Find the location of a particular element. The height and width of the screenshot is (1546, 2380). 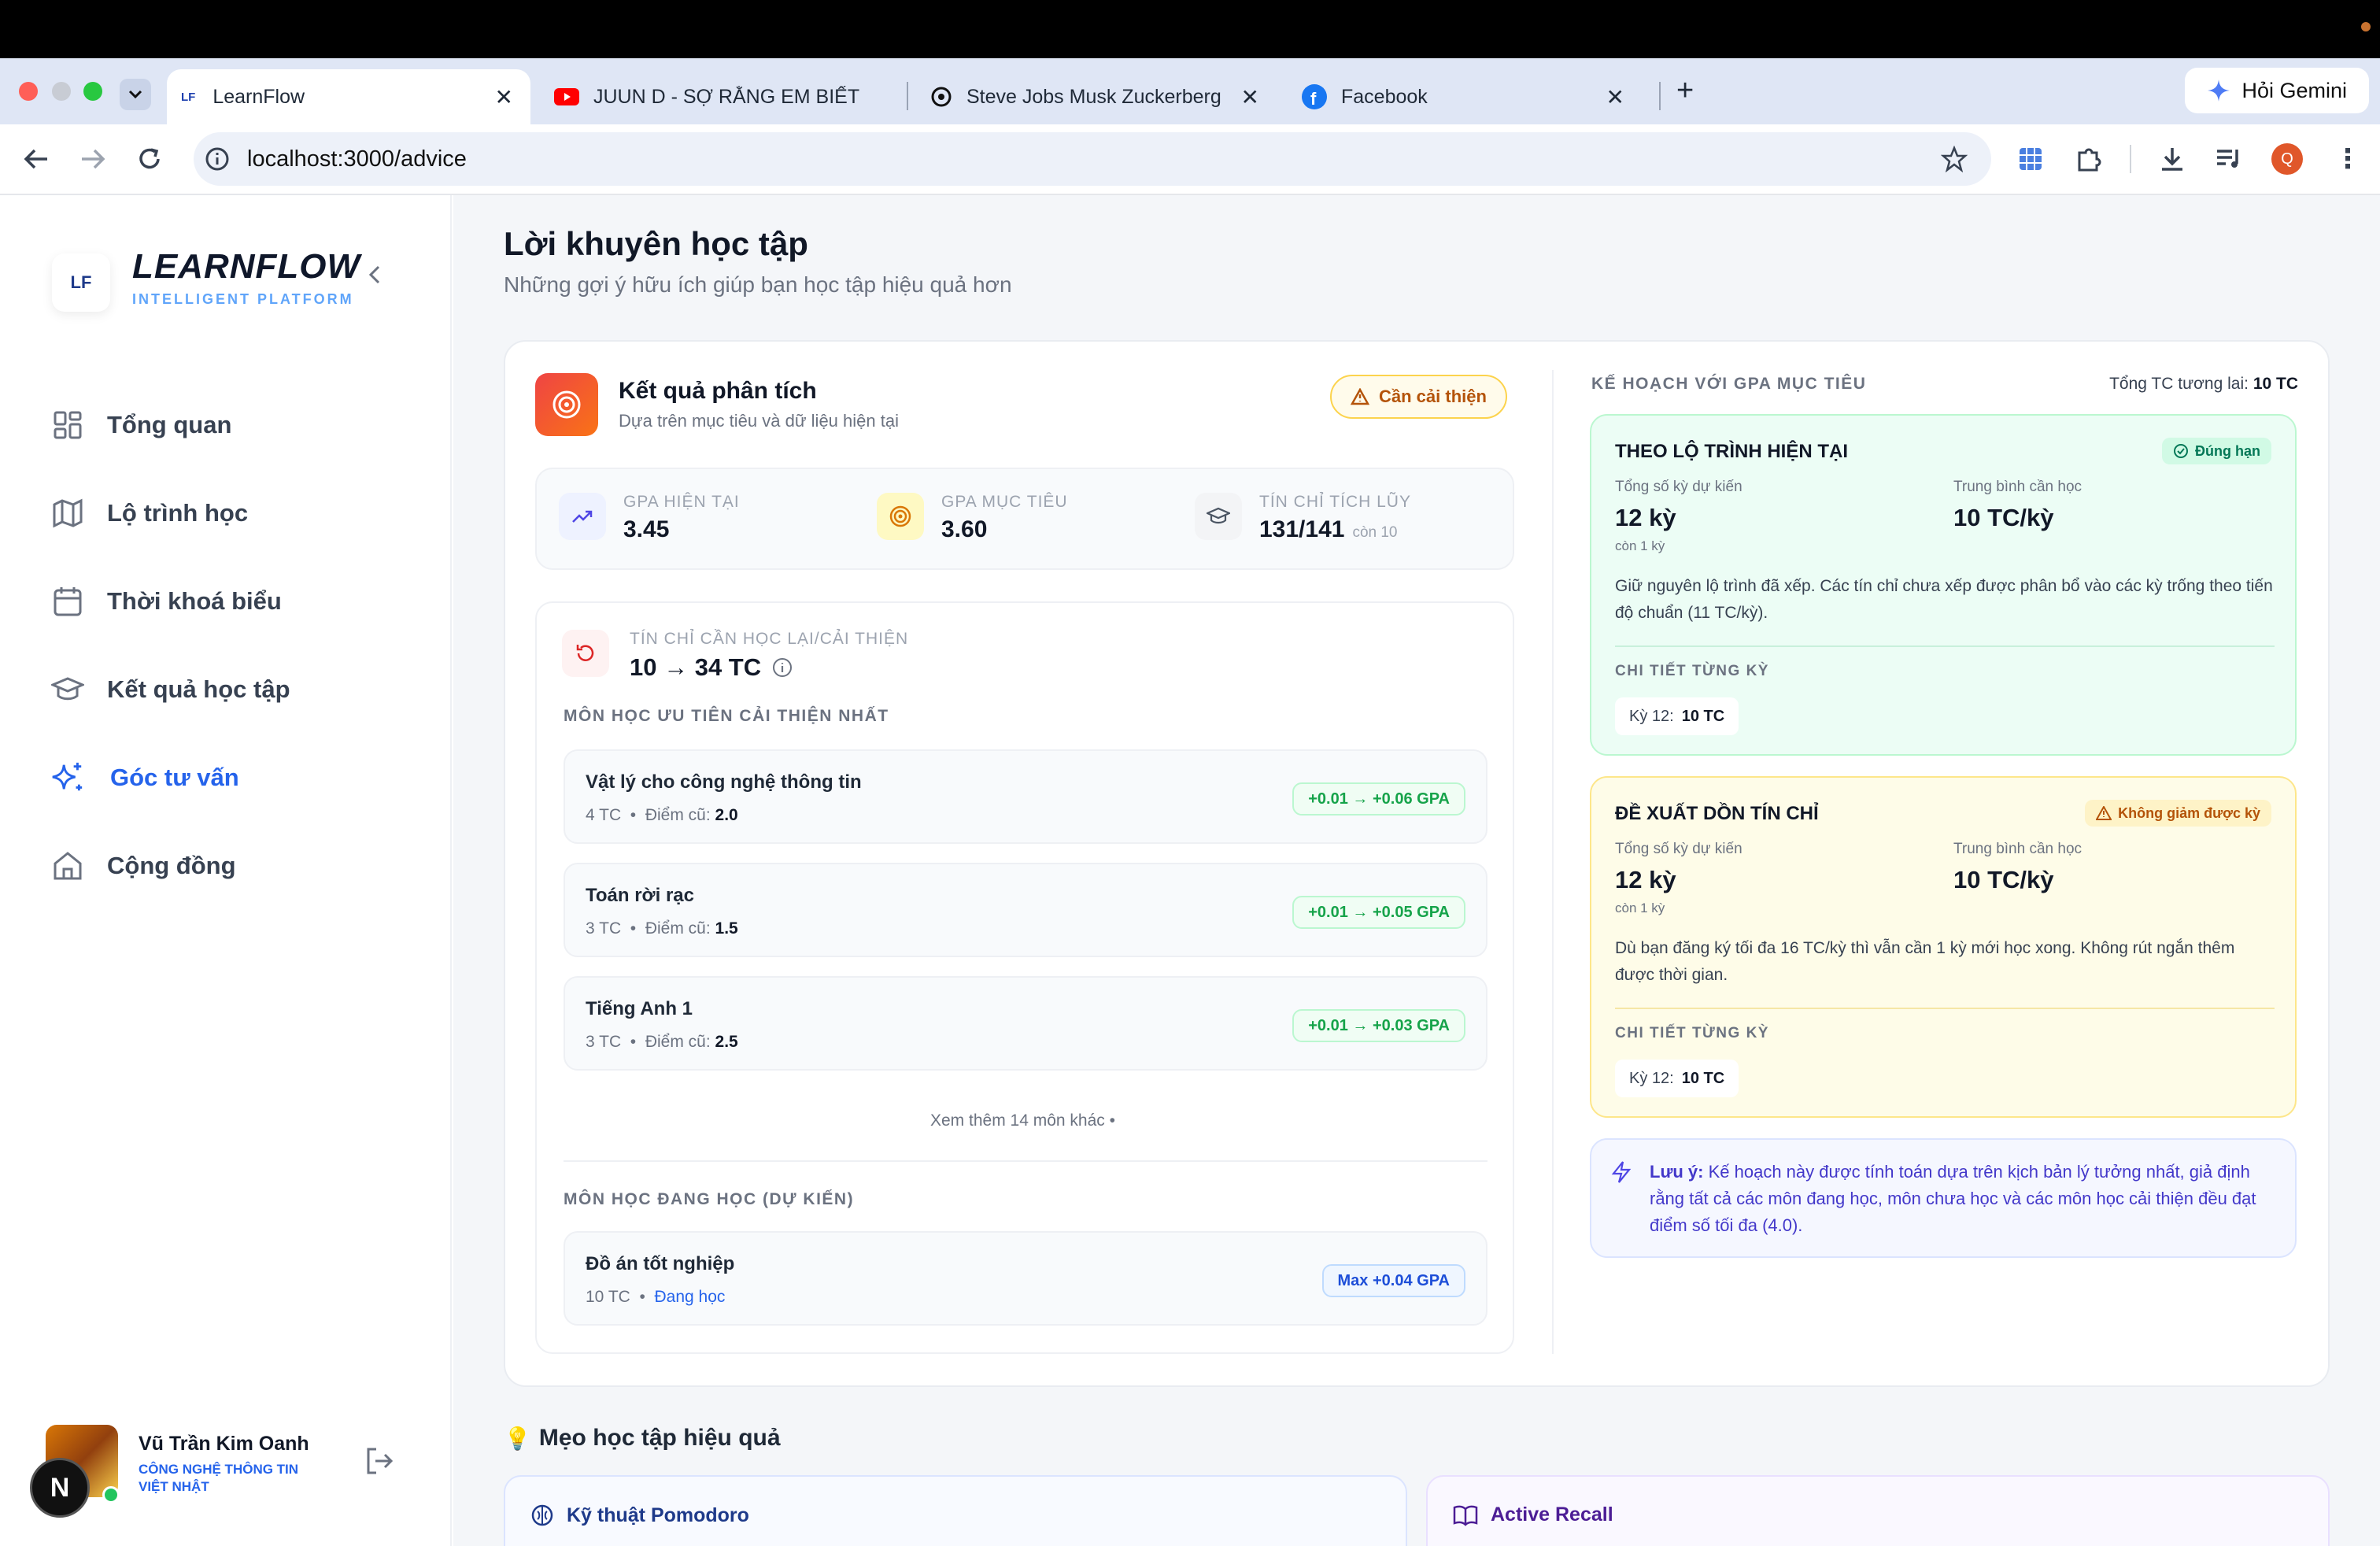

sidebar-item-results: Kết quả học tập is located at coordinates (170, 689).